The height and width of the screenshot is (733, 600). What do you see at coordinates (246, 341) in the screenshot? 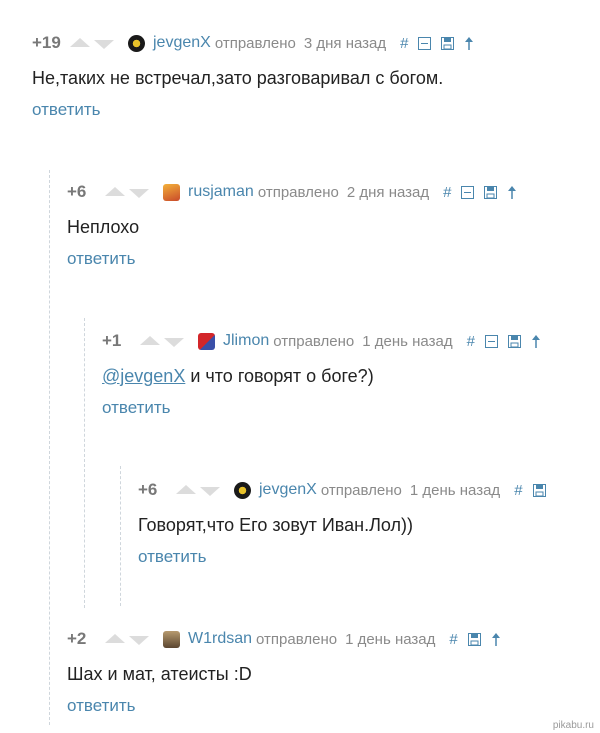
I see `author-link: Jlimon` at bounding box center [246, 341].